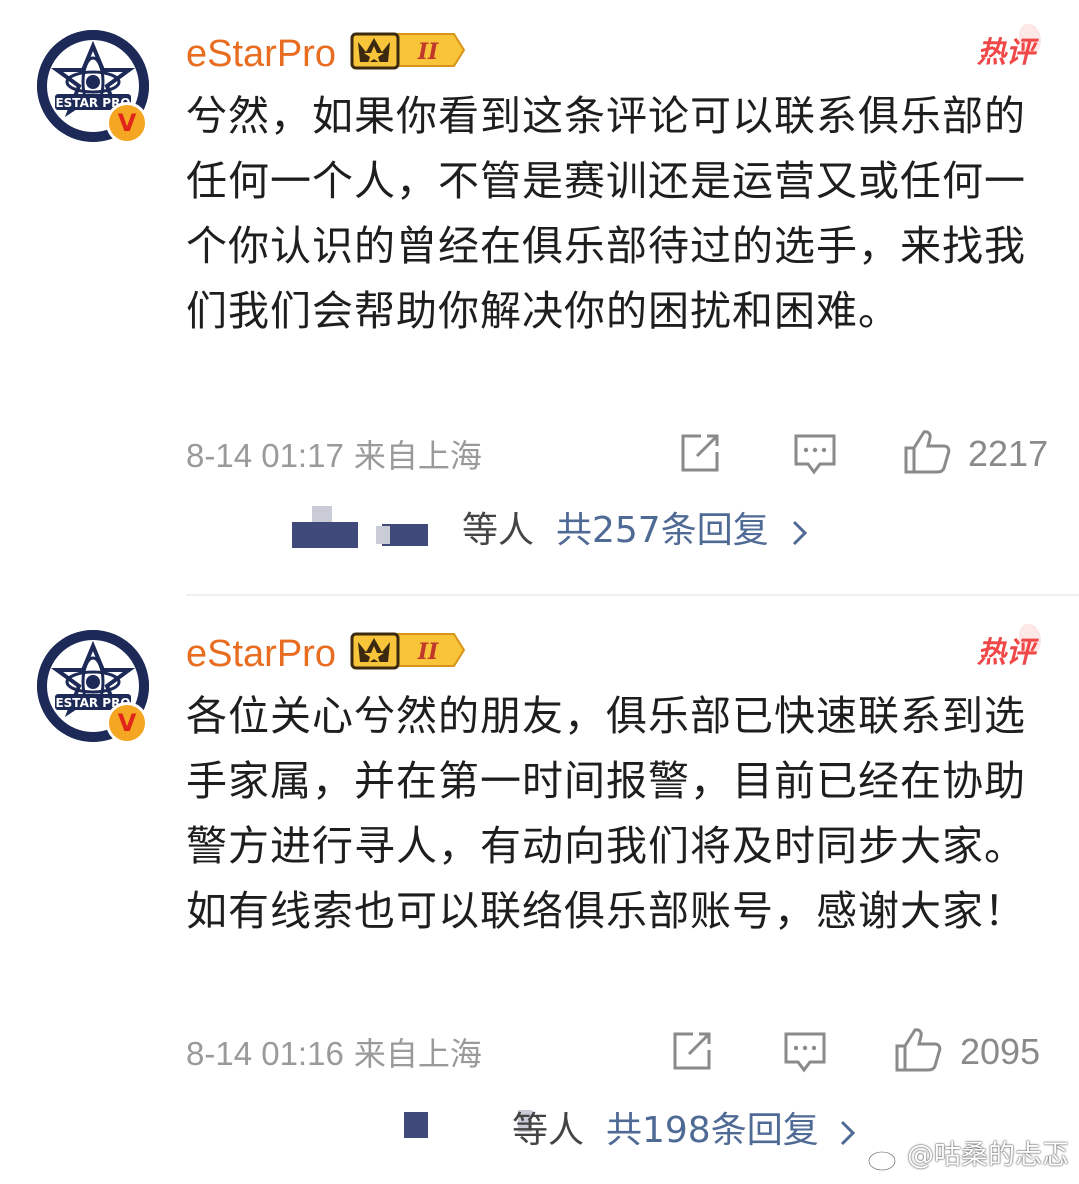 The width and height of the screenshot is (1079, 1184). I want to click on weibo-icon, so click(884, 1158).